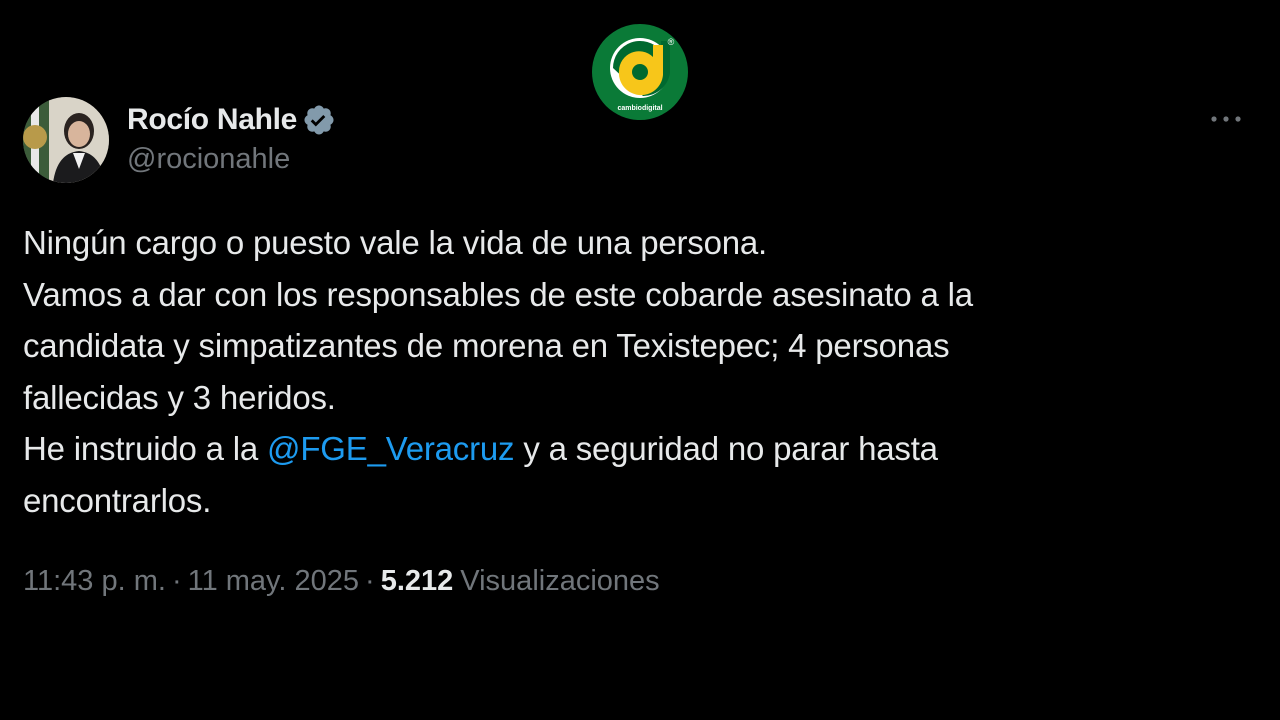 The height and width of the screenshot is (720, 1280). I want to click on views-label: Visualizaciones, so click(560, 581).